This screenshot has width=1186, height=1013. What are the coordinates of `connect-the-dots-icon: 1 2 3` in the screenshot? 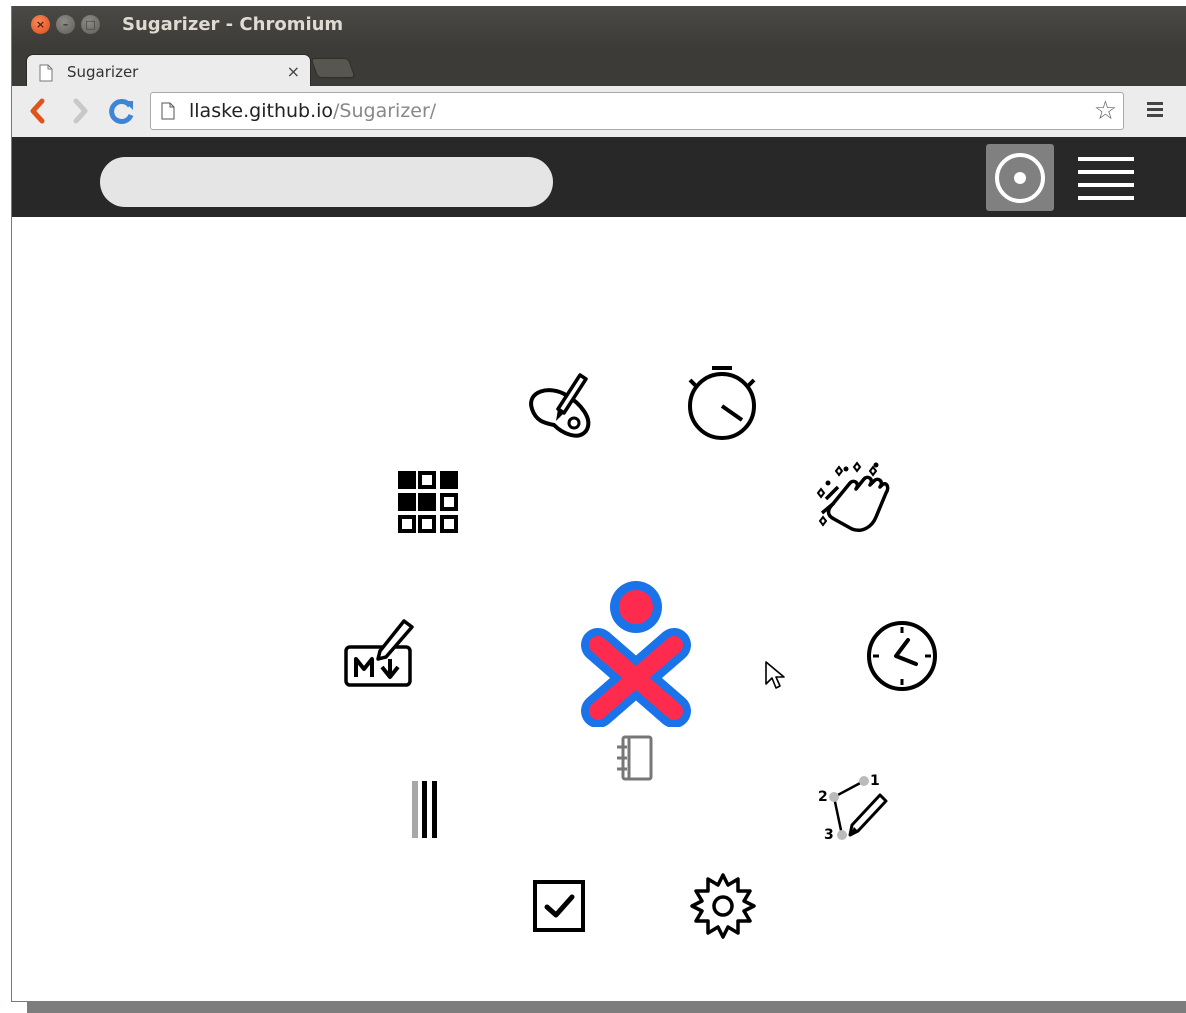 It's located at (853, 808).